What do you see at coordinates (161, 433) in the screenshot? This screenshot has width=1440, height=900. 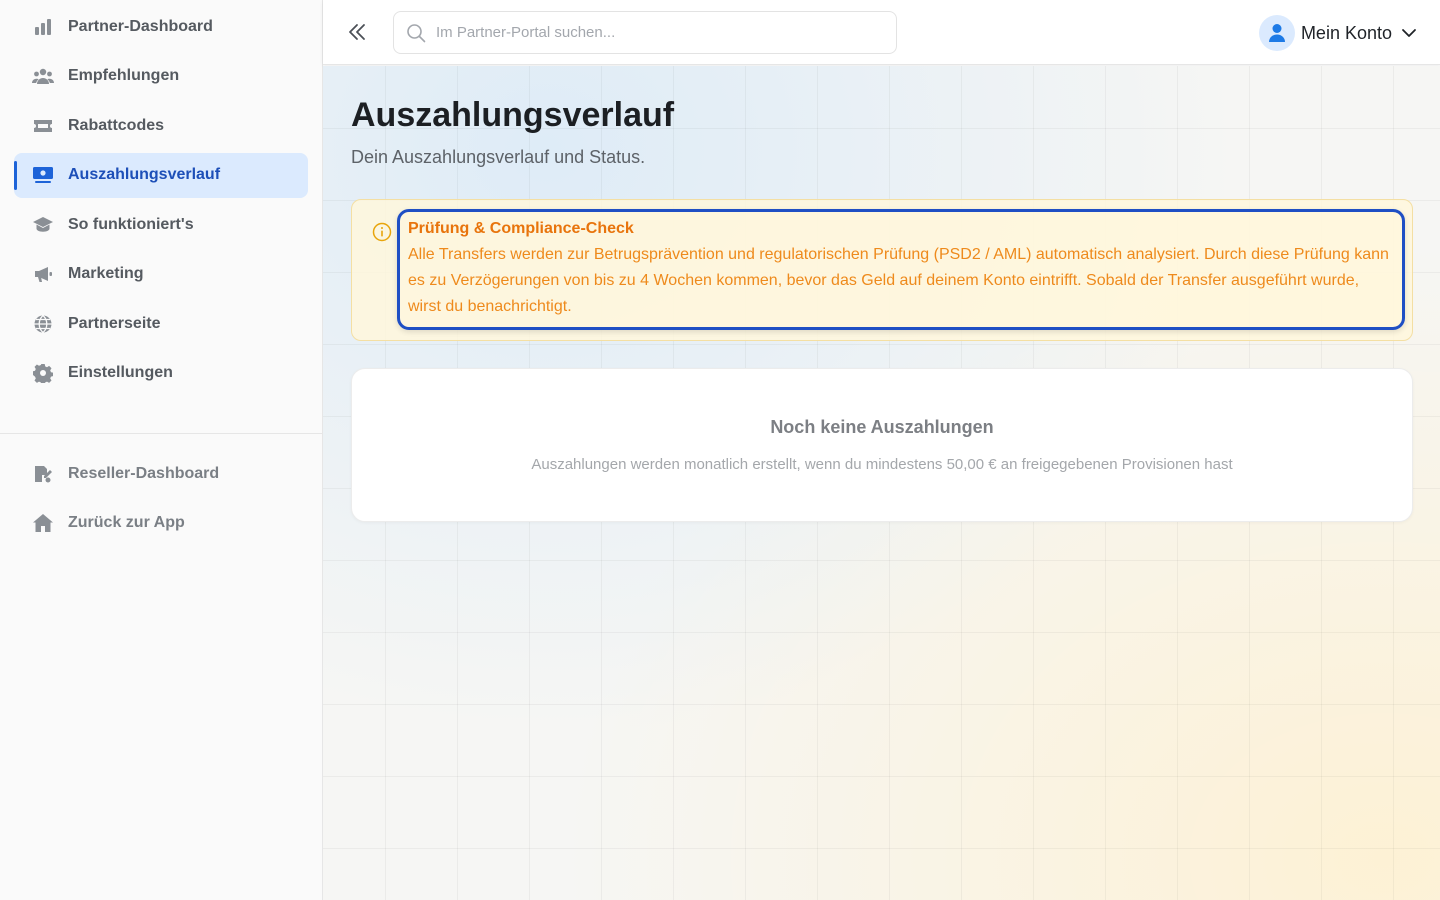 I see `sidebar-divider` at bounding box center [161, 433].